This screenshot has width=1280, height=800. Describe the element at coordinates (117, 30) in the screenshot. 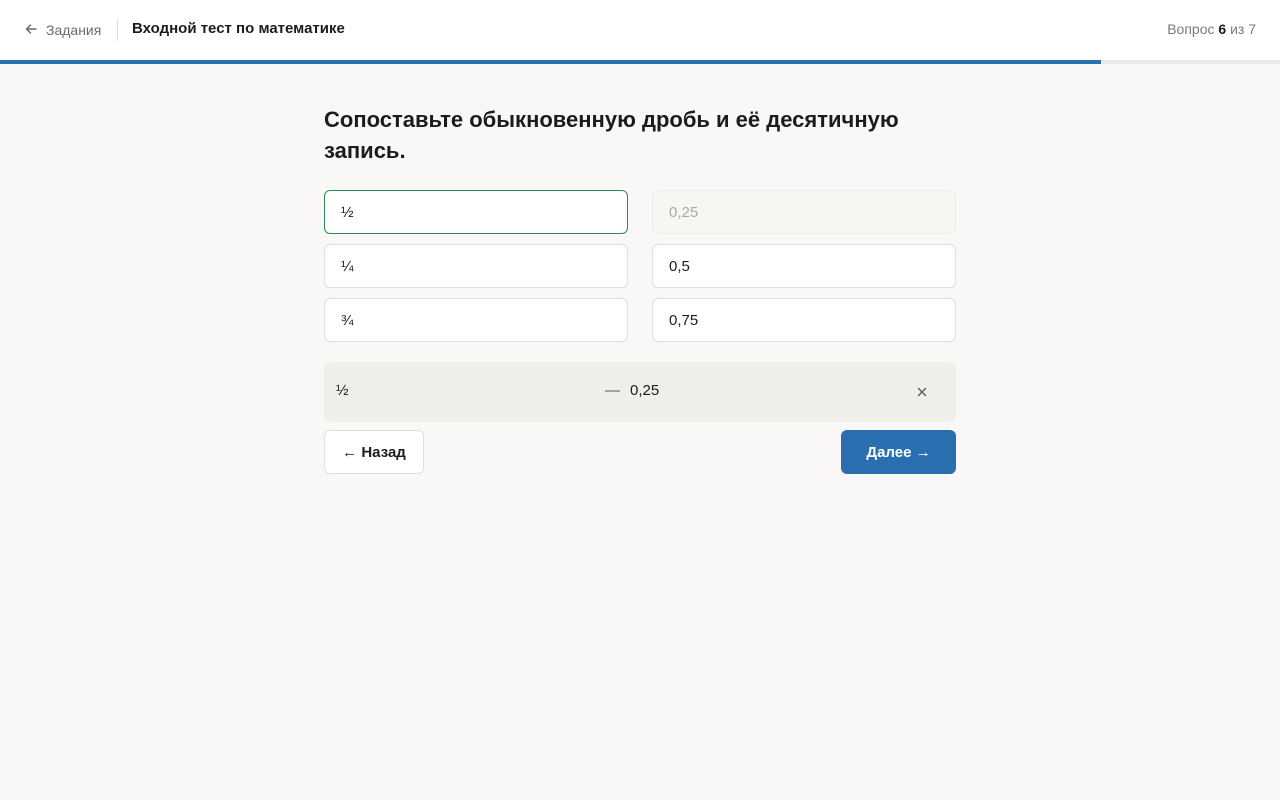

I see `header-divider` at that location.